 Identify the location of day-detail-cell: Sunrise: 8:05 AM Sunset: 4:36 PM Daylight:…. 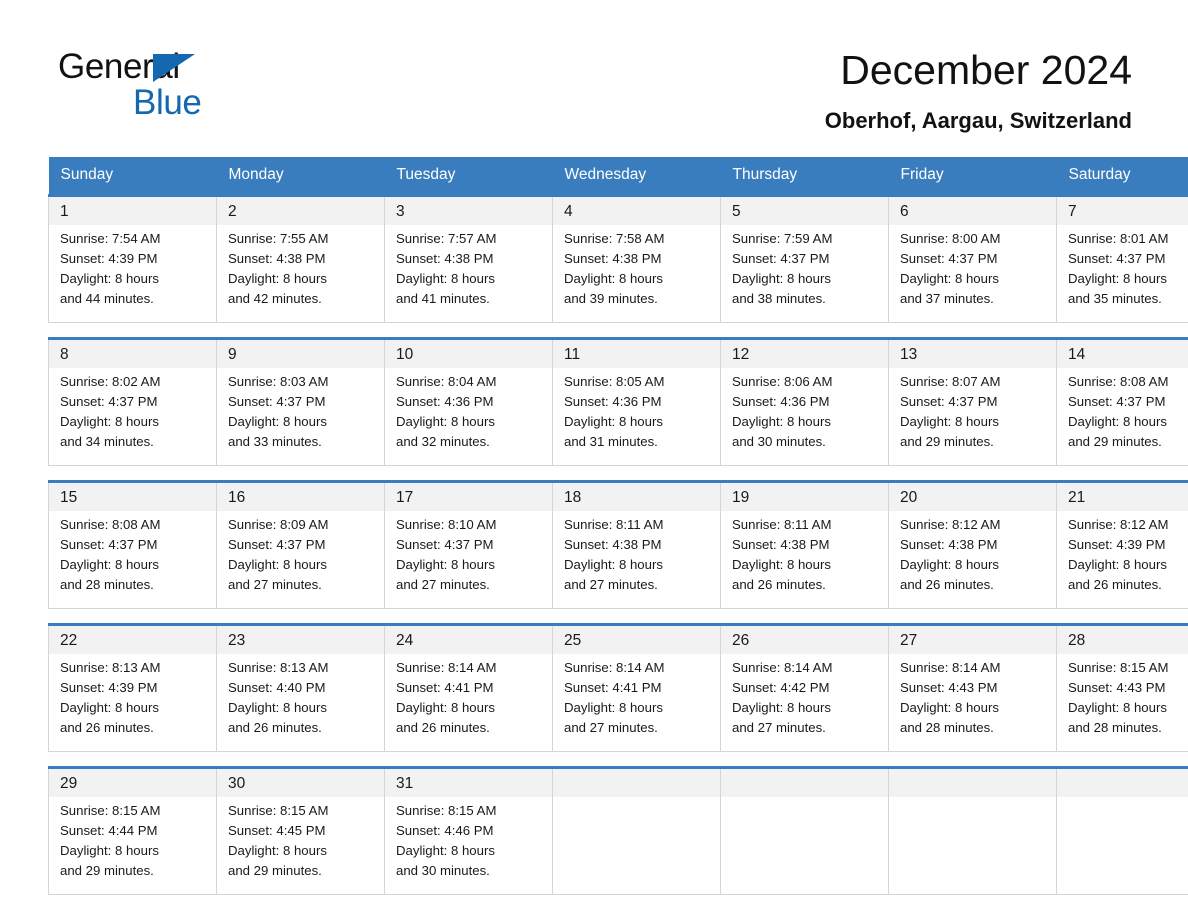
(636, 417).